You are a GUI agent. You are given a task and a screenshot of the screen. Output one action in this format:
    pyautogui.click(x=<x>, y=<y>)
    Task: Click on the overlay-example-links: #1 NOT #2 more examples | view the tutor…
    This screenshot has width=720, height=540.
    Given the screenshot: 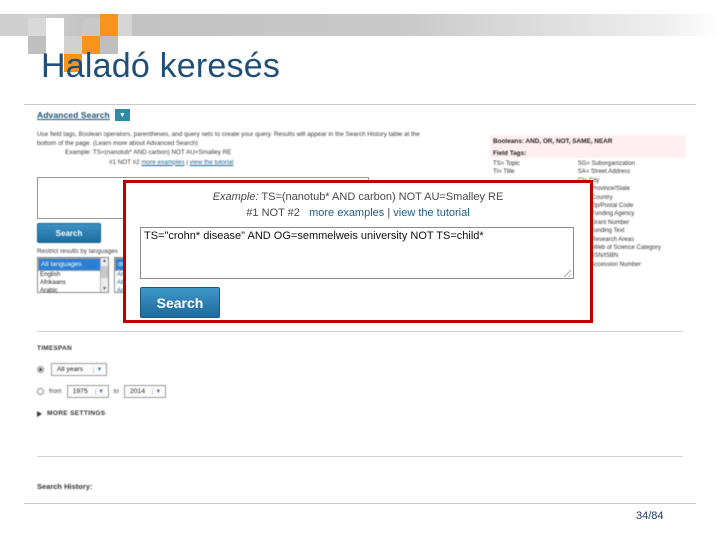 What is the action you would take?
    pyautogui.click(x=358, y=213)
    